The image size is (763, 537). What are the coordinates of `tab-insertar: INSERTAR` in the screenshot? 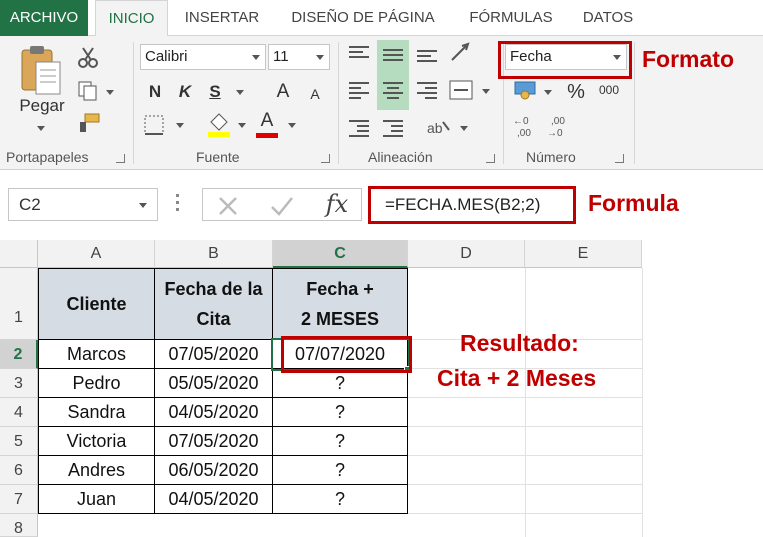 It's located at (222, 18).